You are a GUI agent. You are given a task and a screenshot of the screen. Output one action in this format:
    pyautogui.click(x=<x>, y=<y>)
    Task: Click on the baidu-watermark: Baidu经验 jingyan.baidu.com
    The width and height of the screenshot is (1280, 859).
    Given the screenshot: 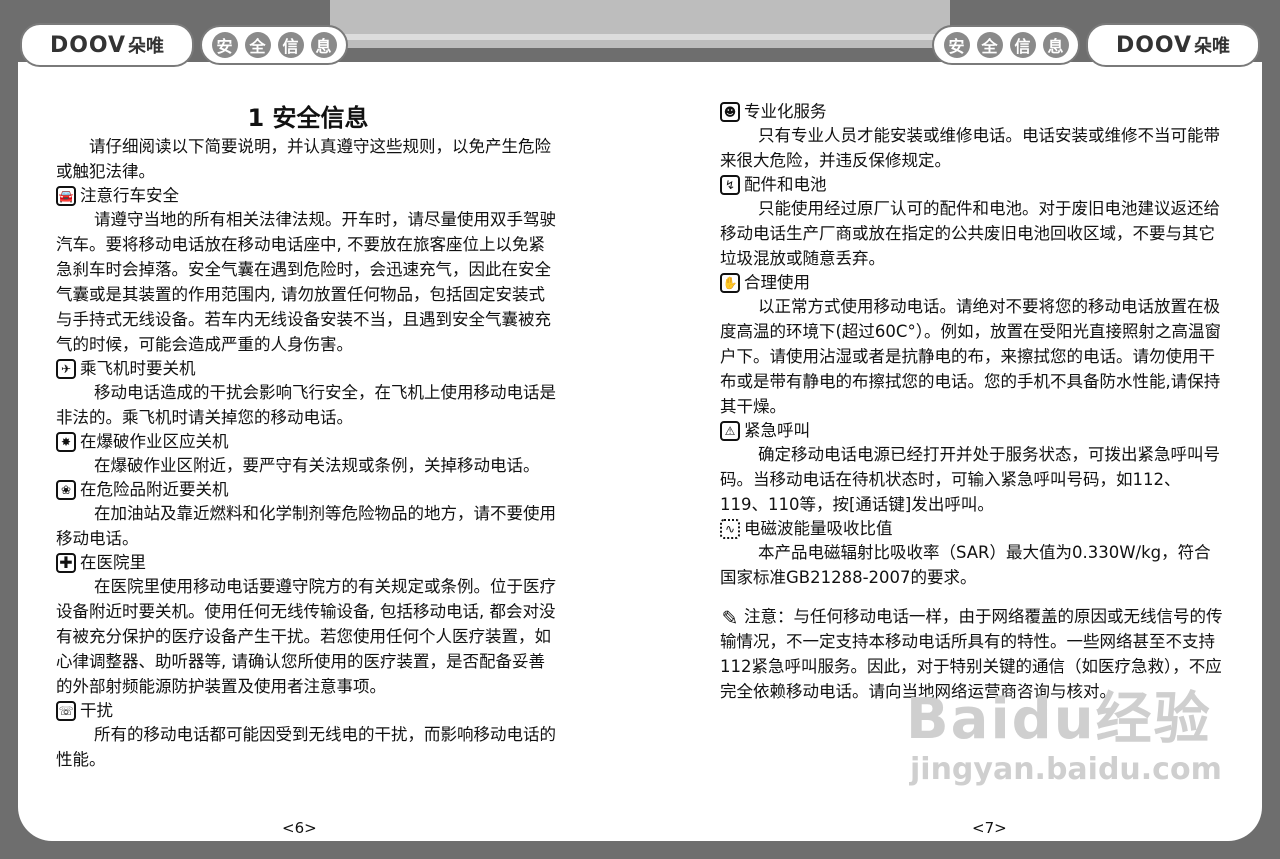 What is the action you would take?
    pyautogui.click(x=1064, y=740)
    